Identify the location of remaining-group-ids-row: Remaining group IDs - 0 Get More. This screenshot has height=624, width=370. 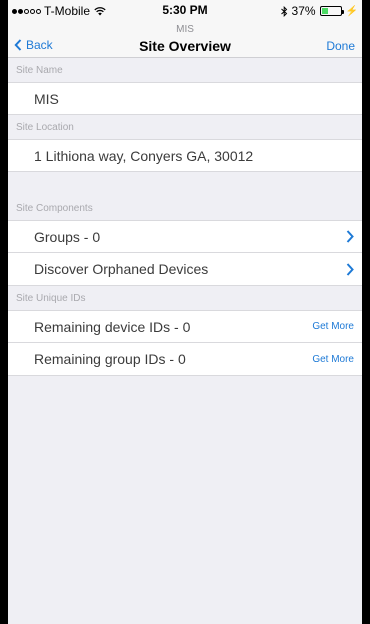
(185, 359).